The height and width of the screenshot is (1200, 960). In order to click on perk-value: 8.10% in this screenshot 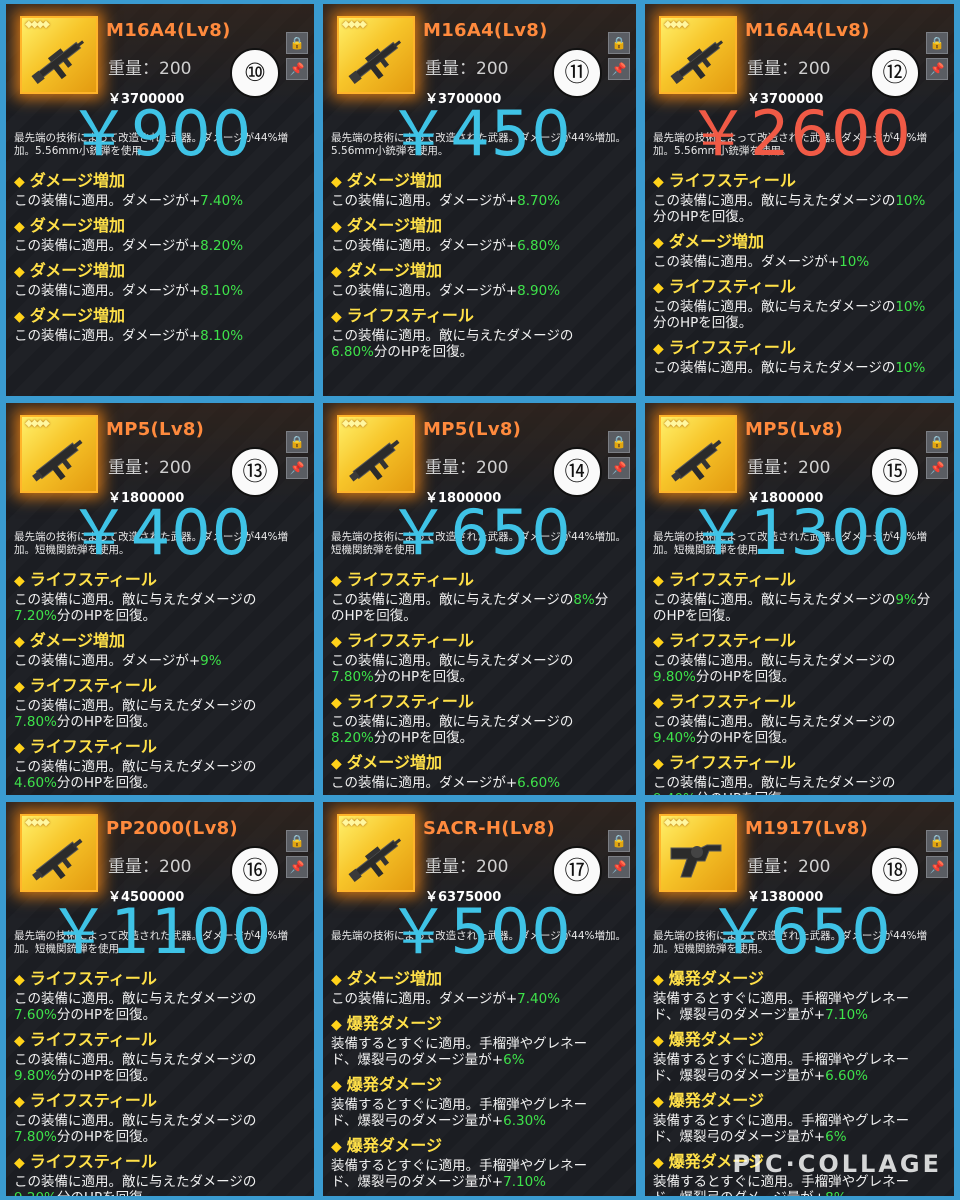, I will do `click(222, 291)`.